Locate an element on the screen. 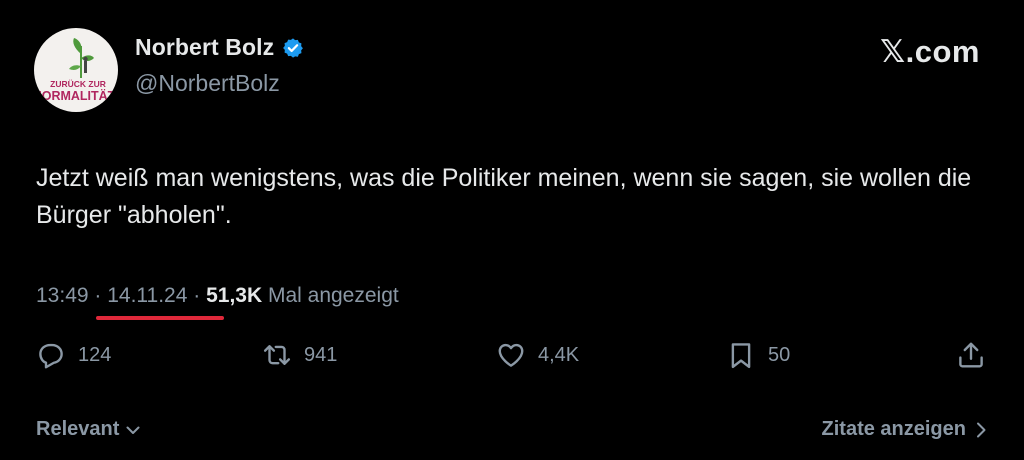  bookmark-count: 50 is located at coordinates (779, 354).